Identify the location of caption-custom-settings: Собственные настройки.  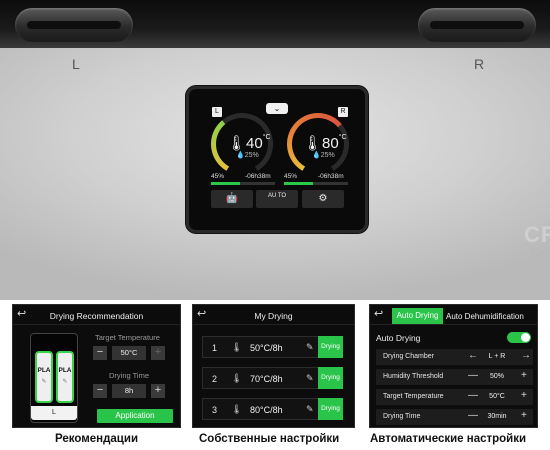
(269, 439).